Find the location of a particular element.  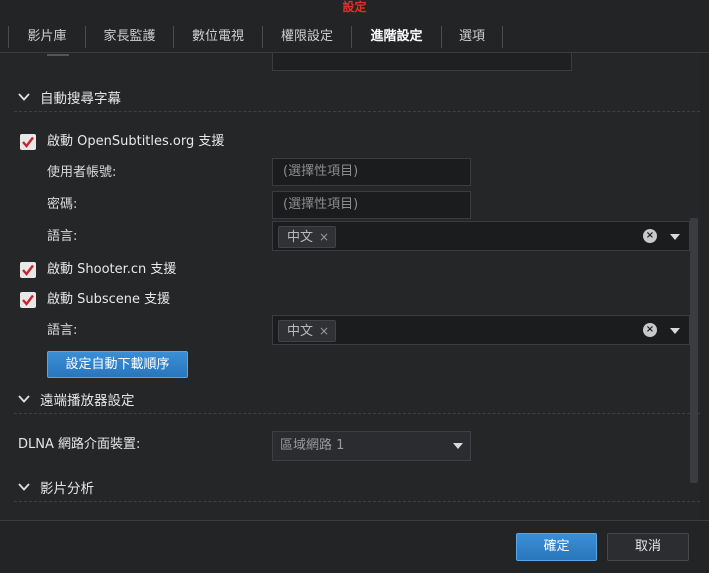

subscene-checkbox is located at coordinates (28, 300).